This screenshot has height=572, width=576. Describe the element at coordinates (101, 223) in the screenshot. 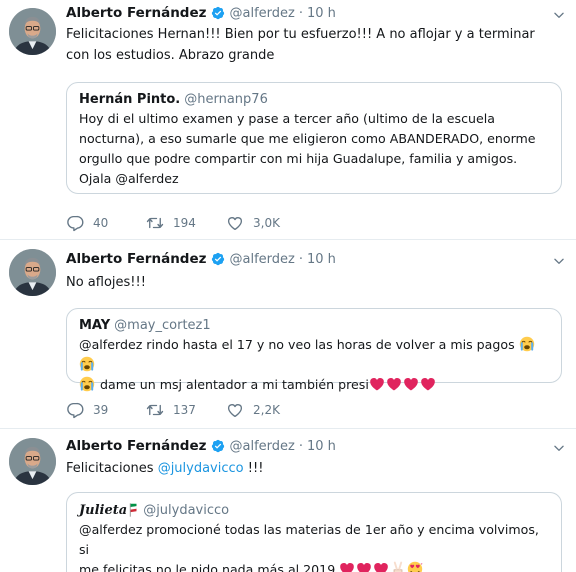

I see `reply-count: 40` at that location.